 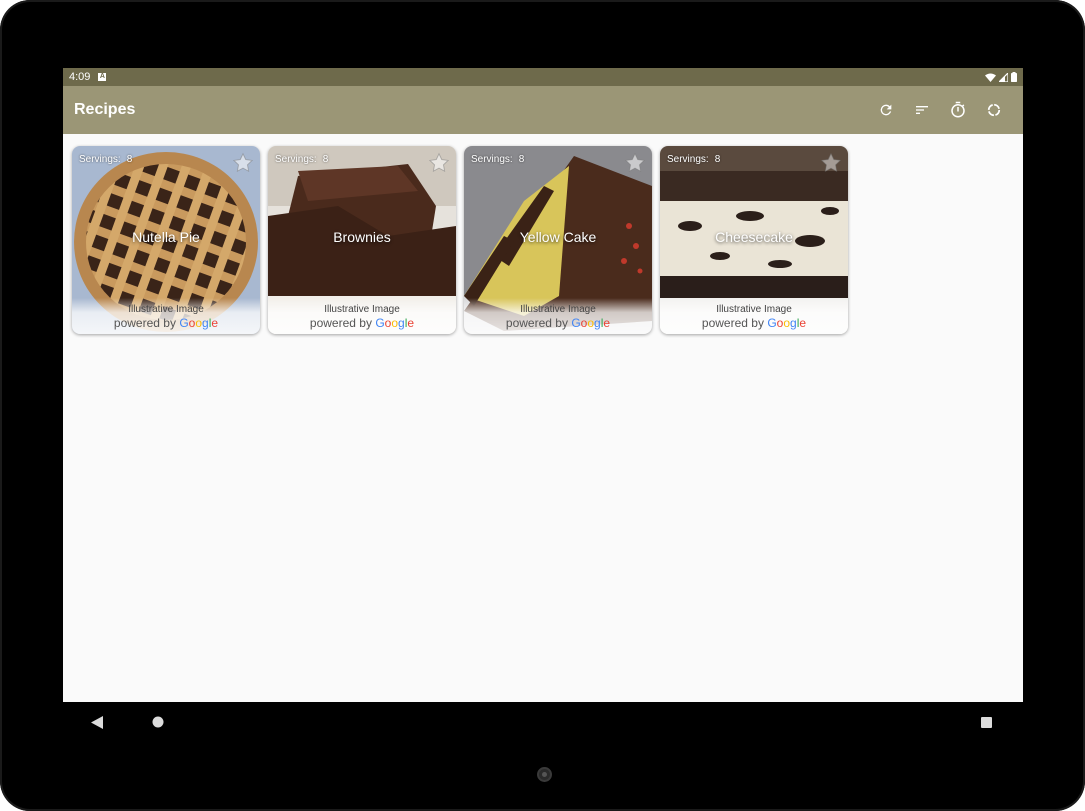 I want to click on sort-button, so click(x=922, y=110).